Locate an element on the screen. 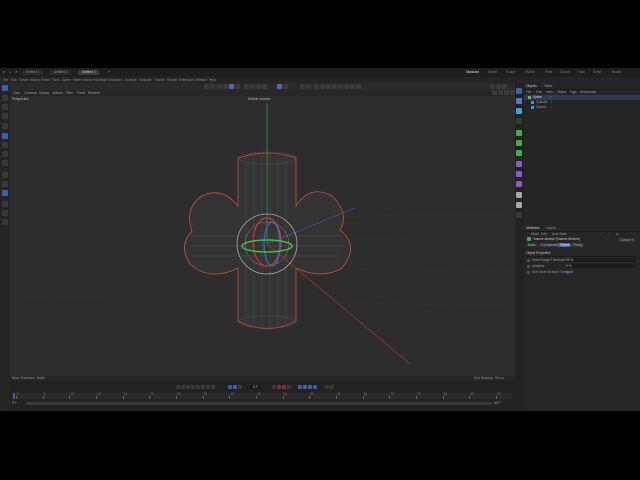 This screenshot has height=480, width=640. param-animate-dot is located at coordinates (528, 260).